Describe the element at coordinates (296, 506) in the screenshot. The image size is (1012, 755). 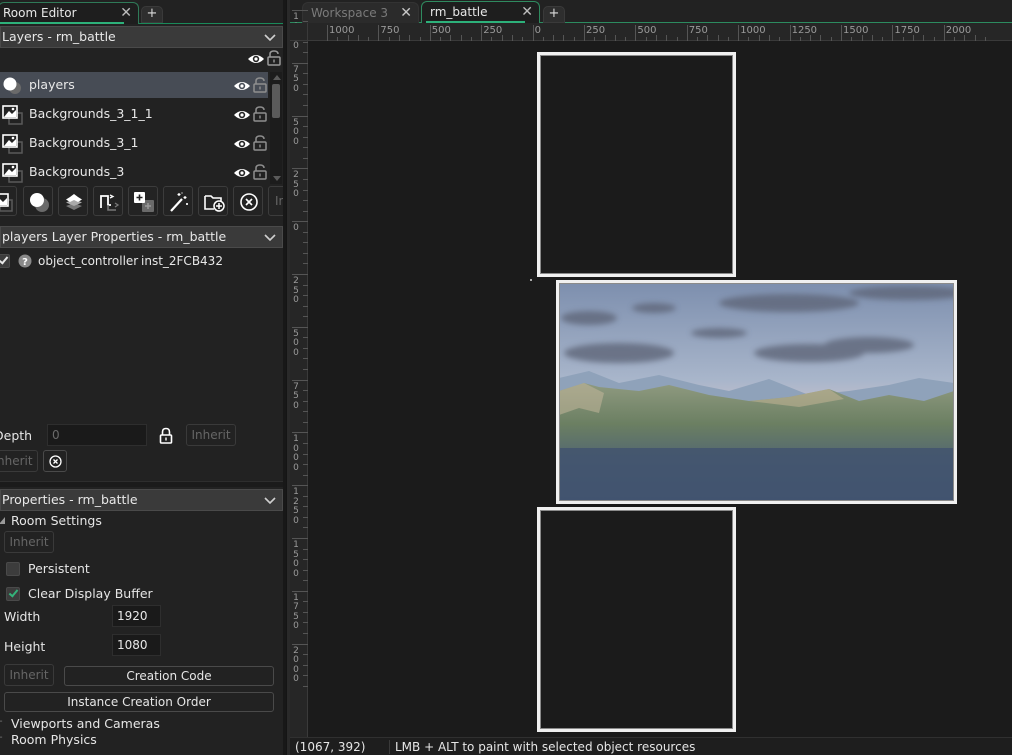
I see `ruler-label: 1250` at that location.